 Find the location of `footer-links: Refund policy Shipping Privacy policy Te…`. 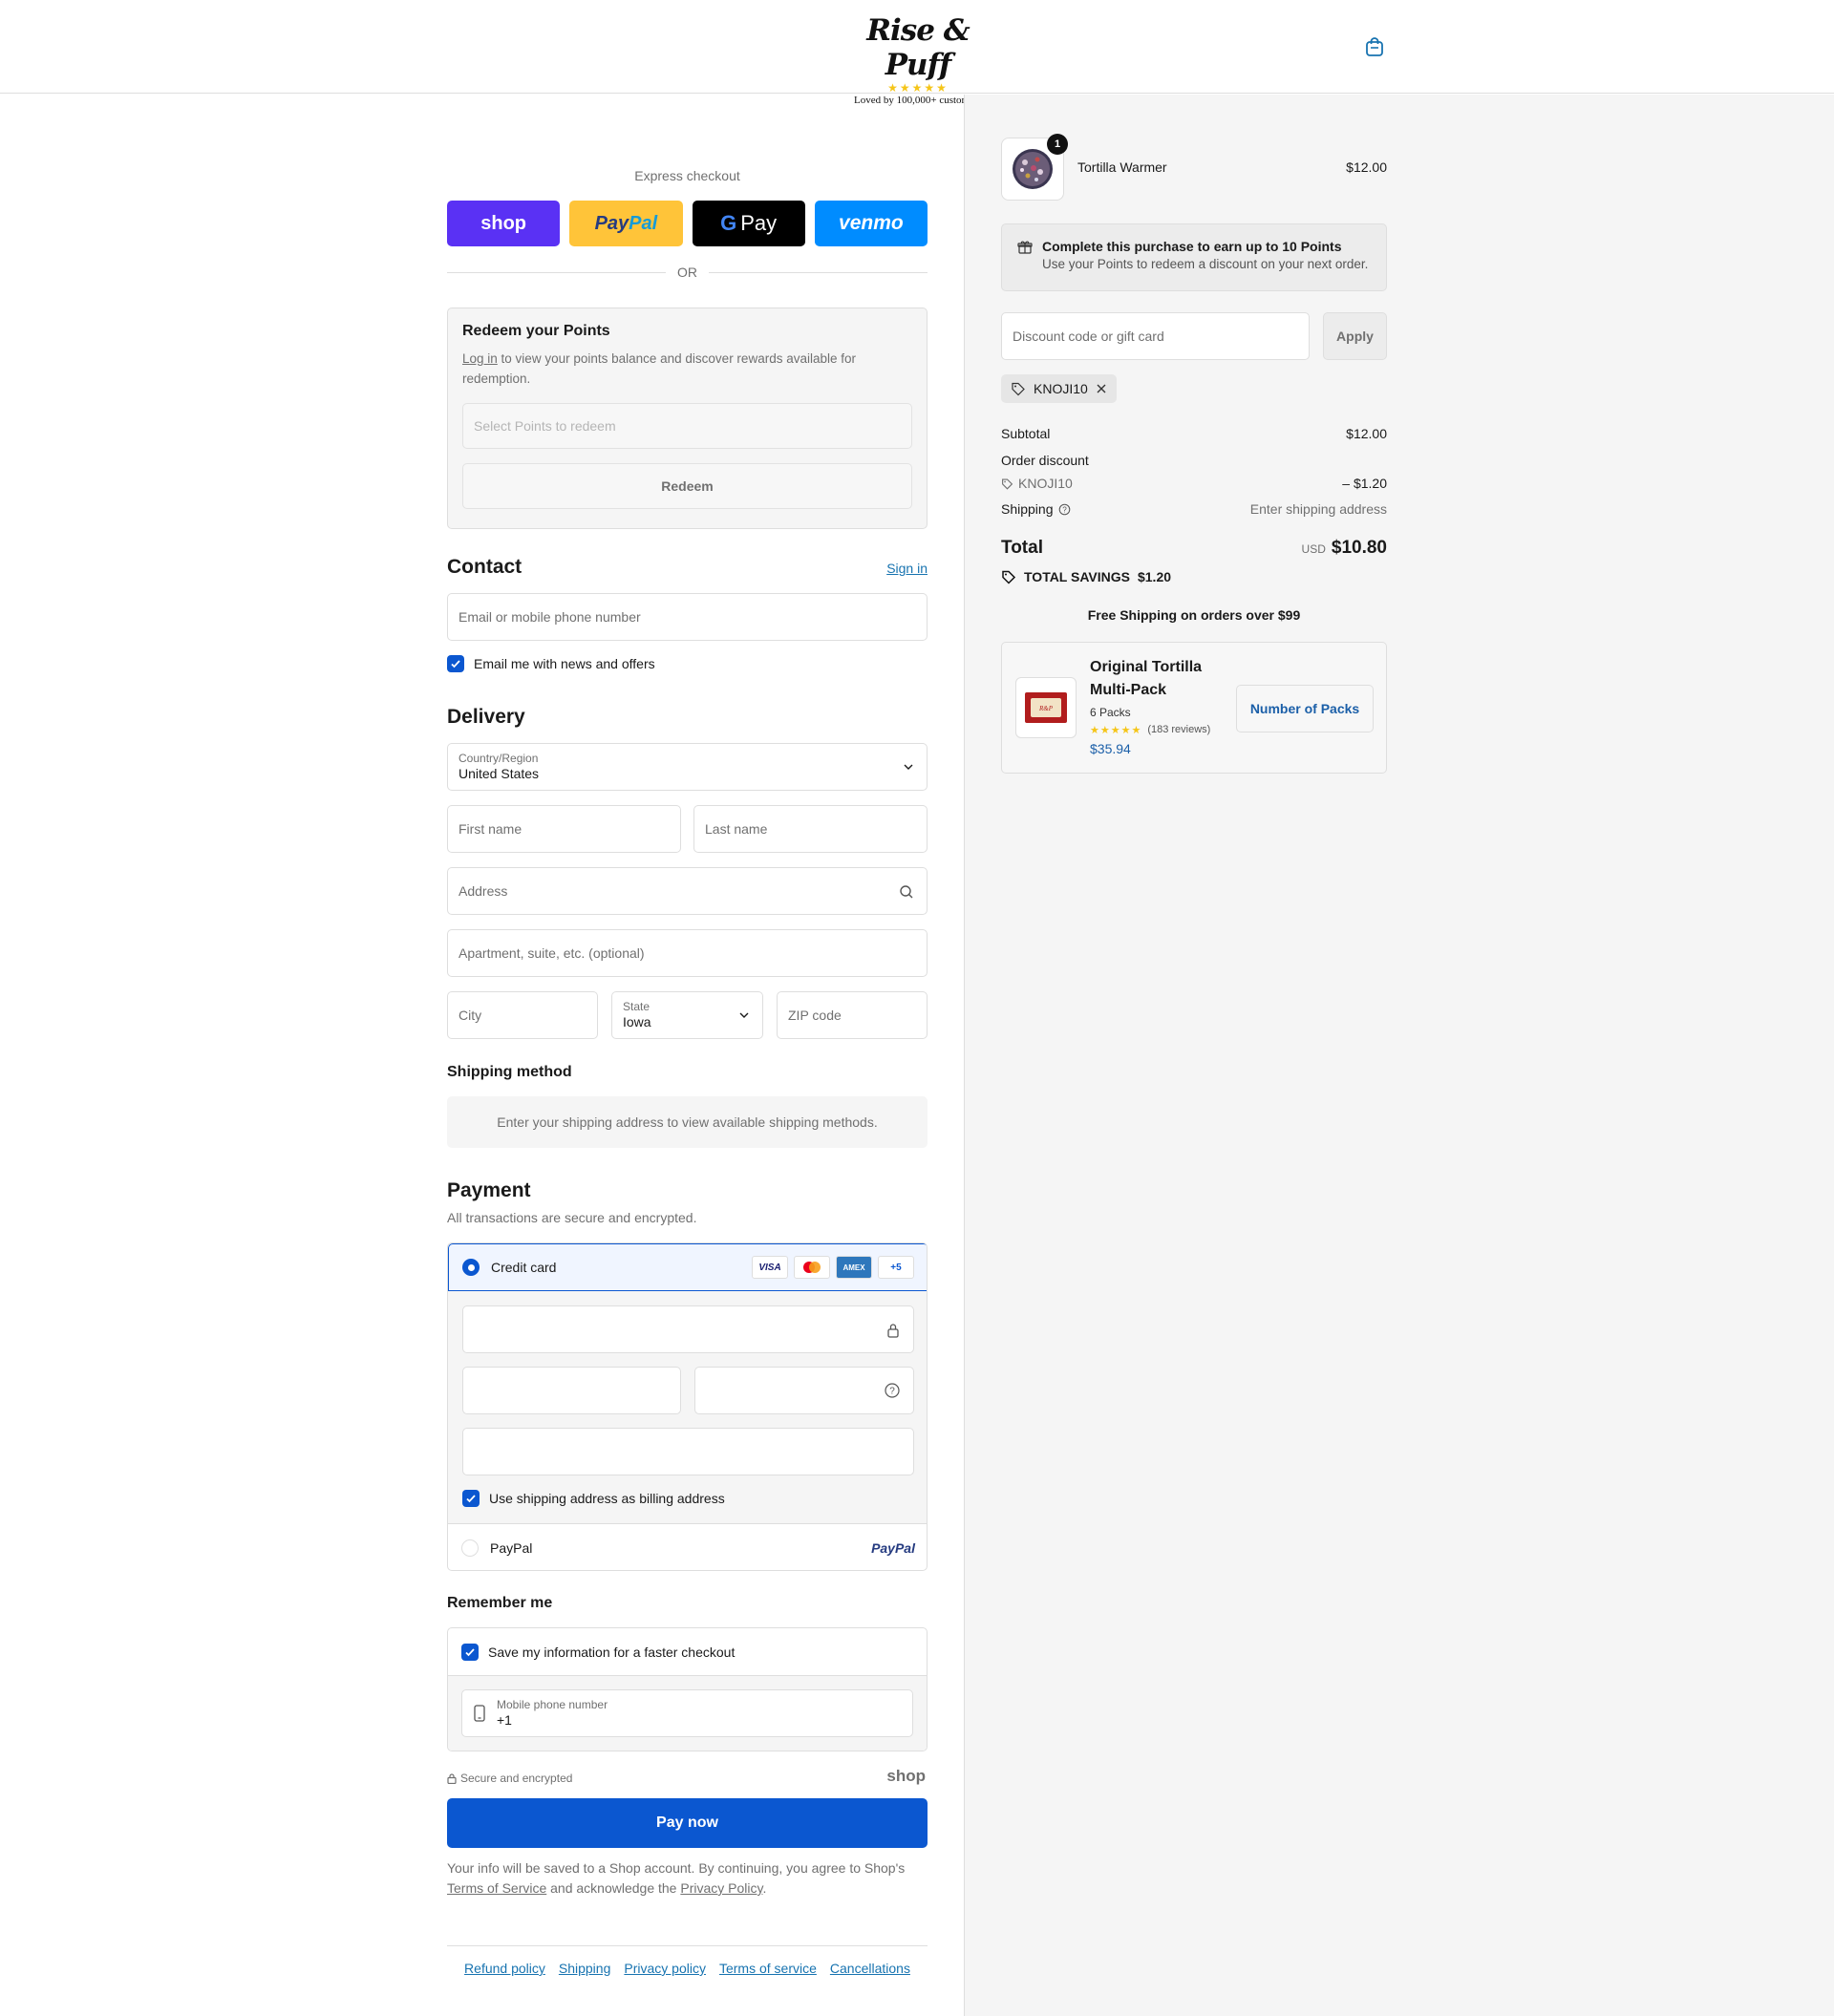

footer-links: Refund policy Shipping Privacy policy Te… is located at coordinates (688, 1960).